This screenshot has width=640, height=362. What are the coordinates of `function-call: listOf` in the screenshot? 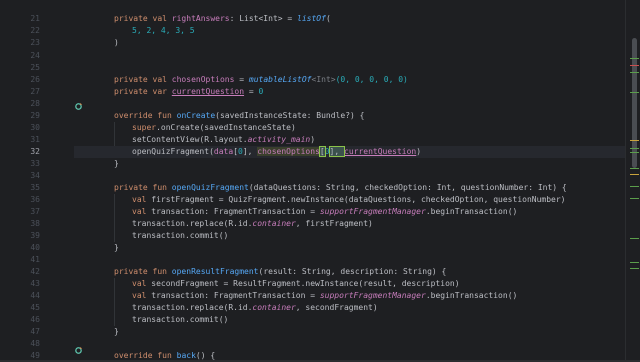 It's located at (311, 18).